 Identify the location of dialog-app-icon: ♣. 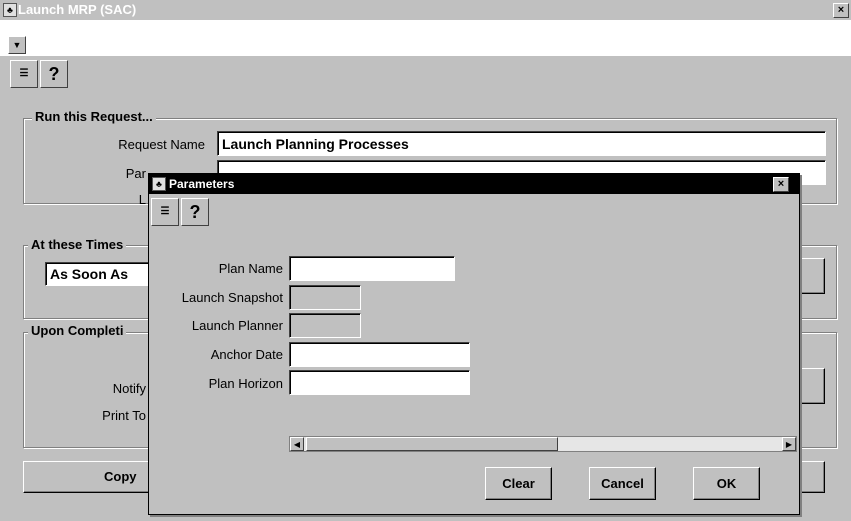
(159, 184).